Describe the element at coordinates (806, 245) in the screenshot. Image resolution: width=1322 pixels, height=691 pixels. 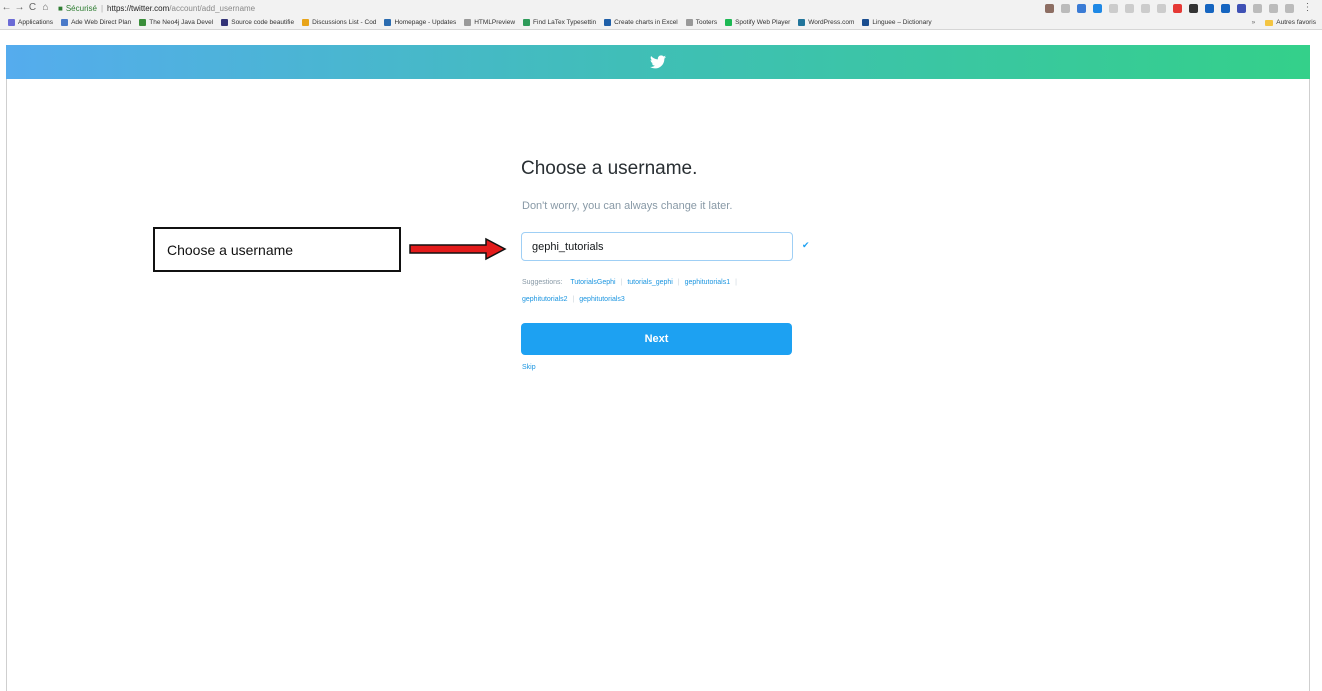
I see `checkmark-icon: ✔` at that location.